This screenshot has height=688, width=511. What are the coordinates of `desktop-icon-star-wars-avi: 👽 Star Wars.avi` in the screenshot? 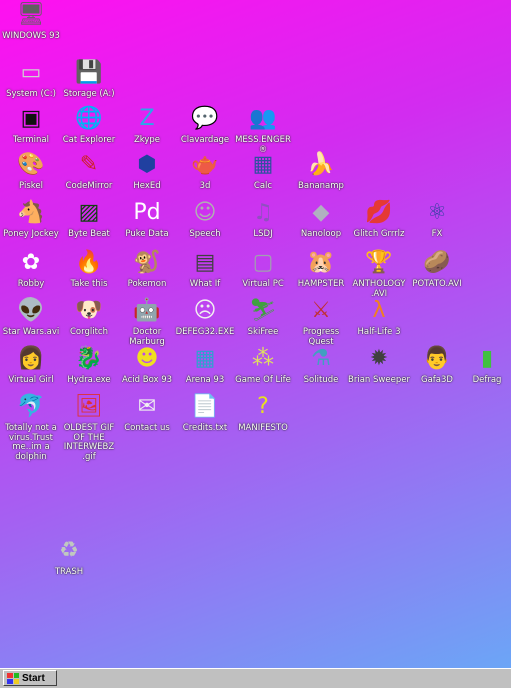 It's located at (31, 317).